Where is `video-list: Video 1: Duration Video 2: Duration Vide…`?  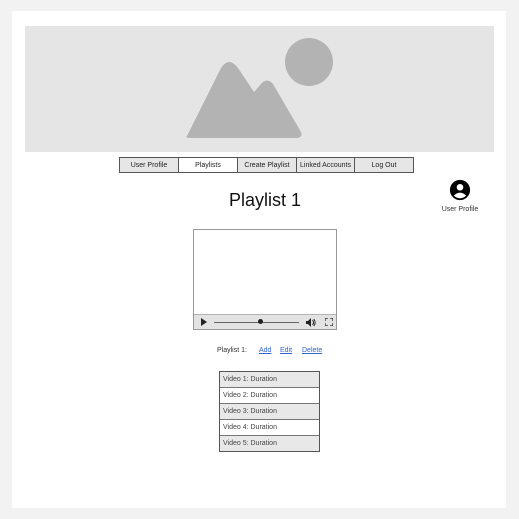 video-list: Video 1: Duration Video 2: Duration Vide… is located at coordinates (269, 411).